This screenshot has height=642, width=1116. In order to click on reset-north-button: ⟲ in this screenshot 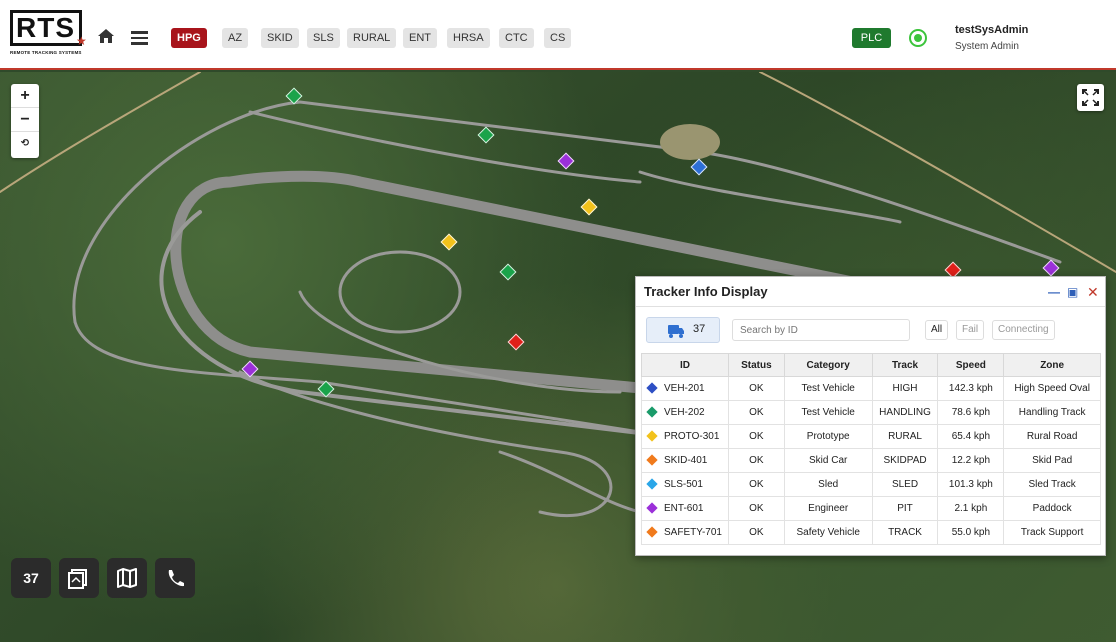, I will do `click(25, 144)`.